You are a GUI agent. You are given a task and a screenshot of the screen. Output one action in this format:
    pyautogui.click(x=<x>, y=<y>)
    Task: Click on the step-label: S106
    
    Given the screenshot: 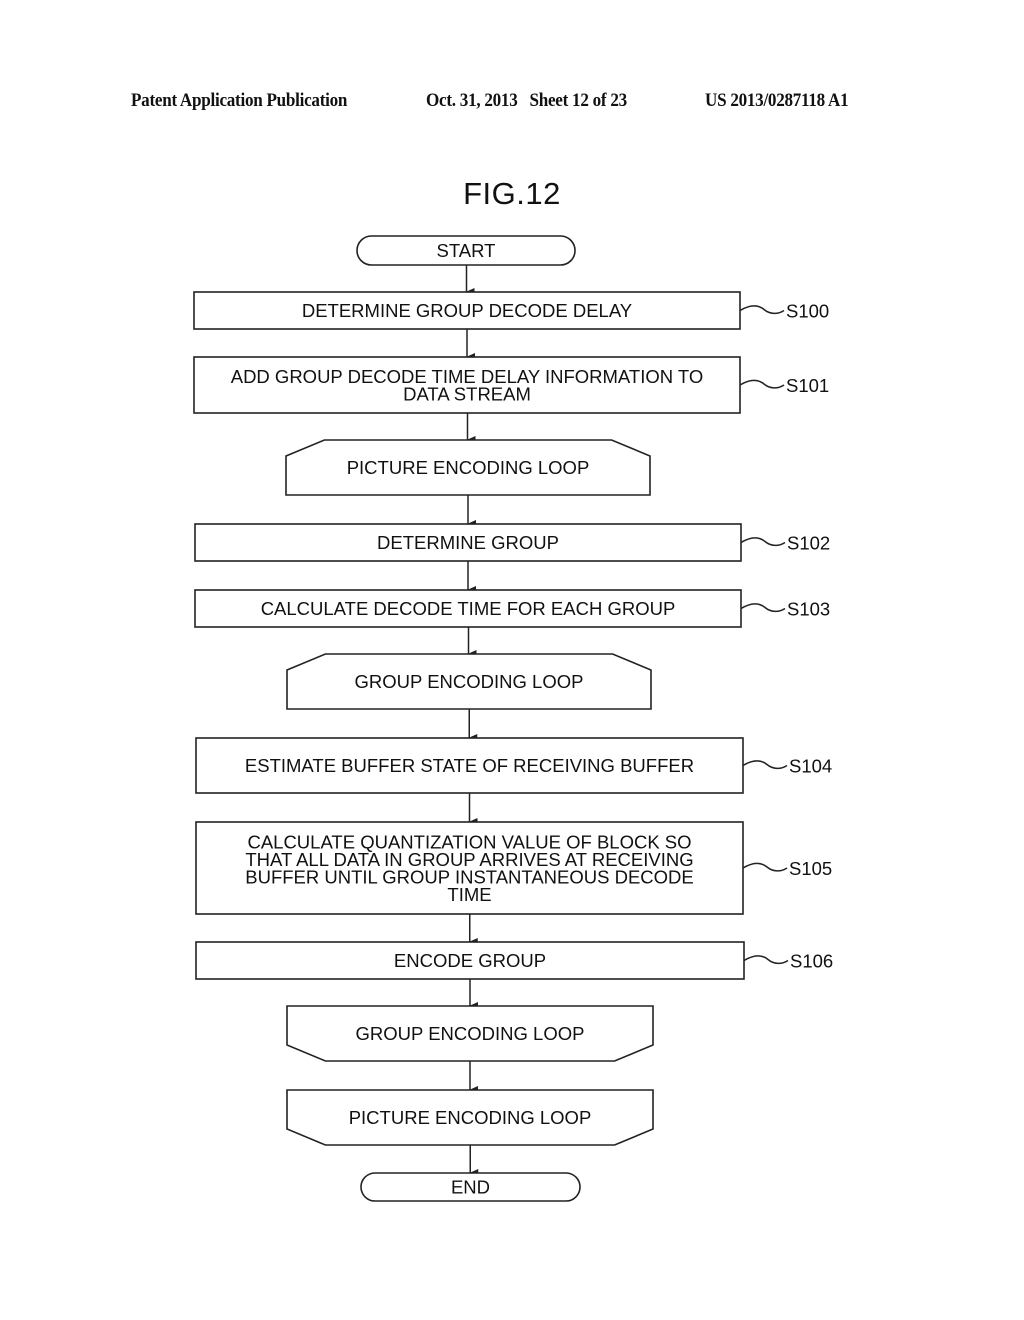 What is the action you would take?
    pyautogui.click(x=811, y=961)
    